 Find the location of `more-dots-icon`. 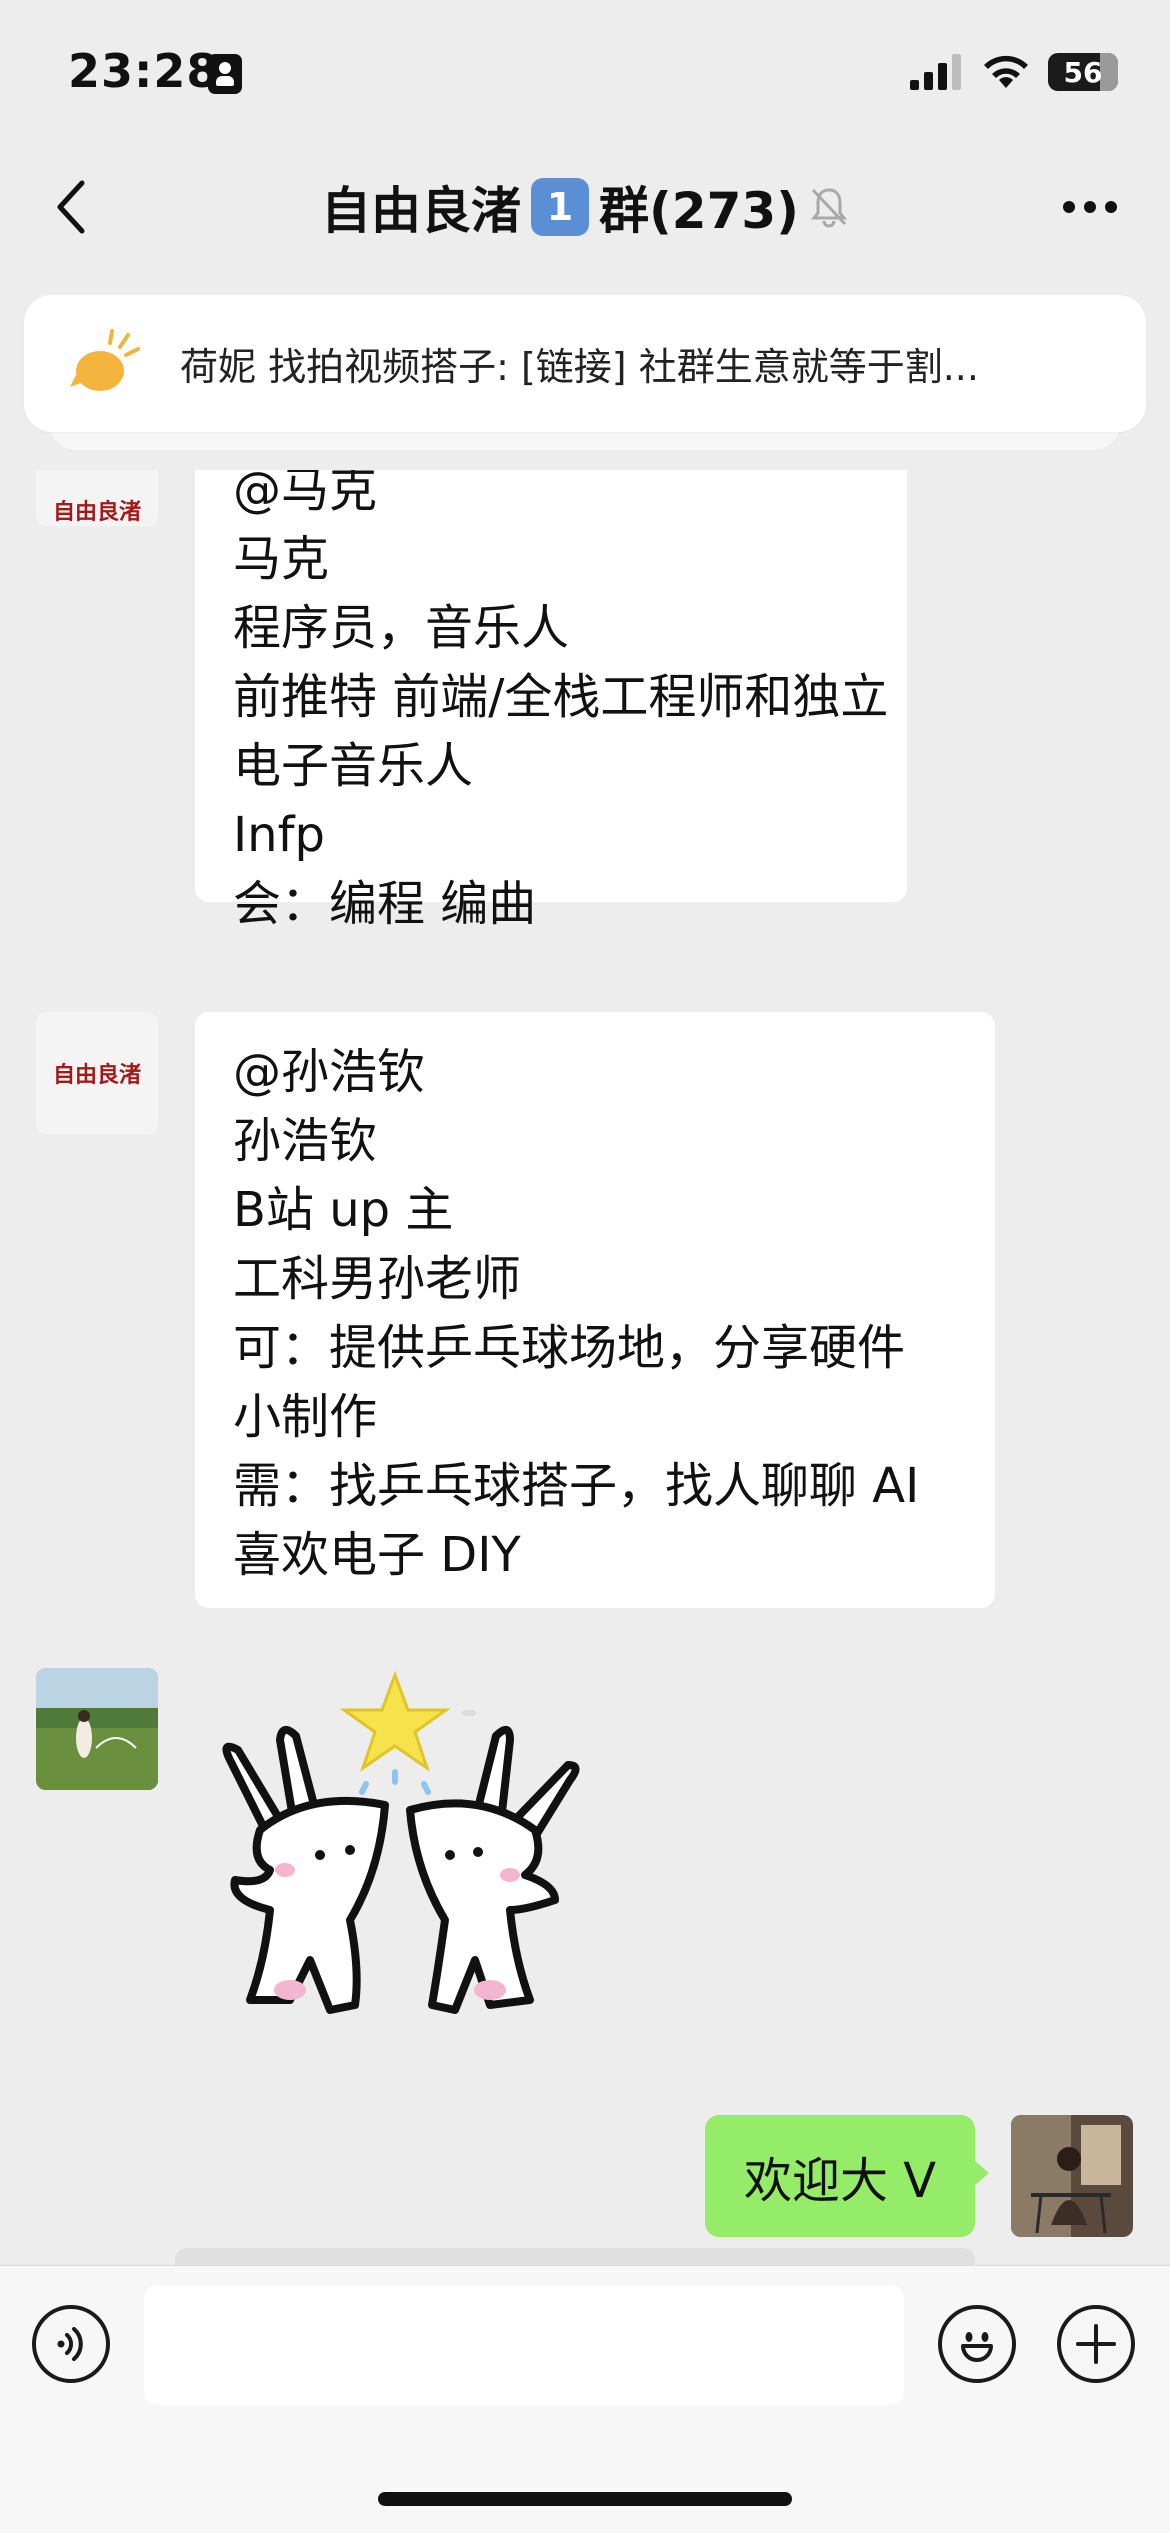

more-dots-icon is located at coordinates (1090, 207).